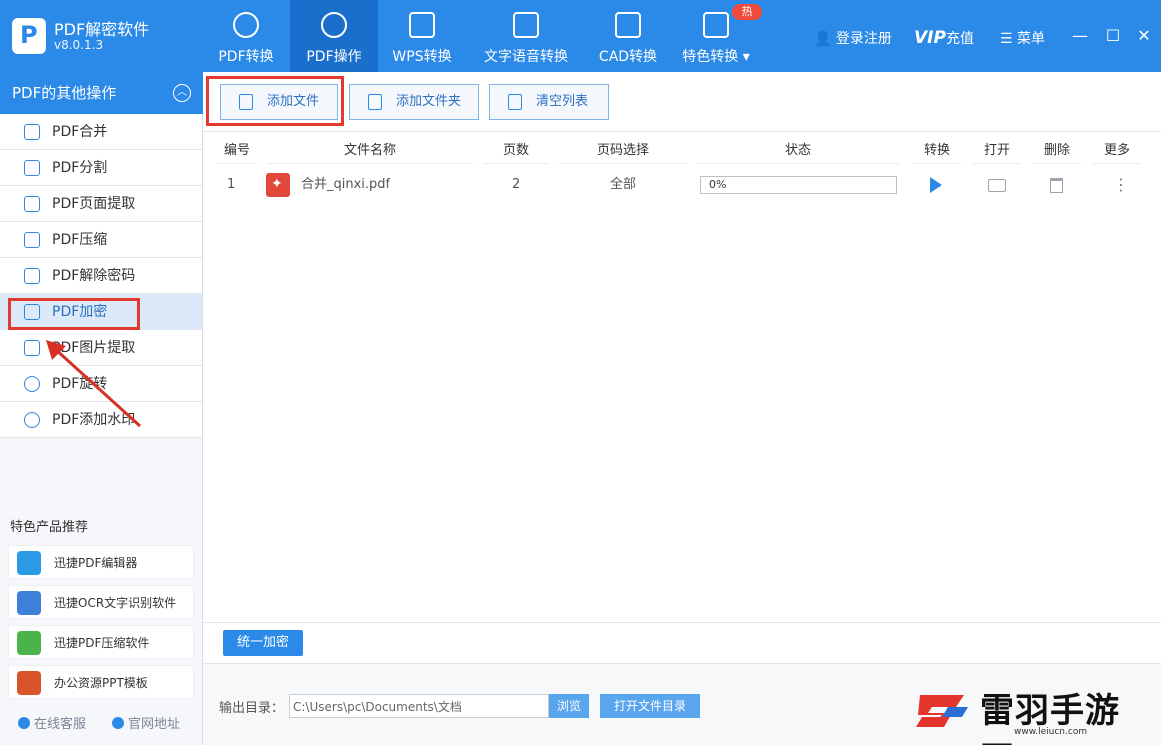 The width and height of the screenshot is (1161, 745). What do you see at coordinates (1057, 151) in the screenshot?
I see `col-delete: 删除` at bounding box center [1057, 151].